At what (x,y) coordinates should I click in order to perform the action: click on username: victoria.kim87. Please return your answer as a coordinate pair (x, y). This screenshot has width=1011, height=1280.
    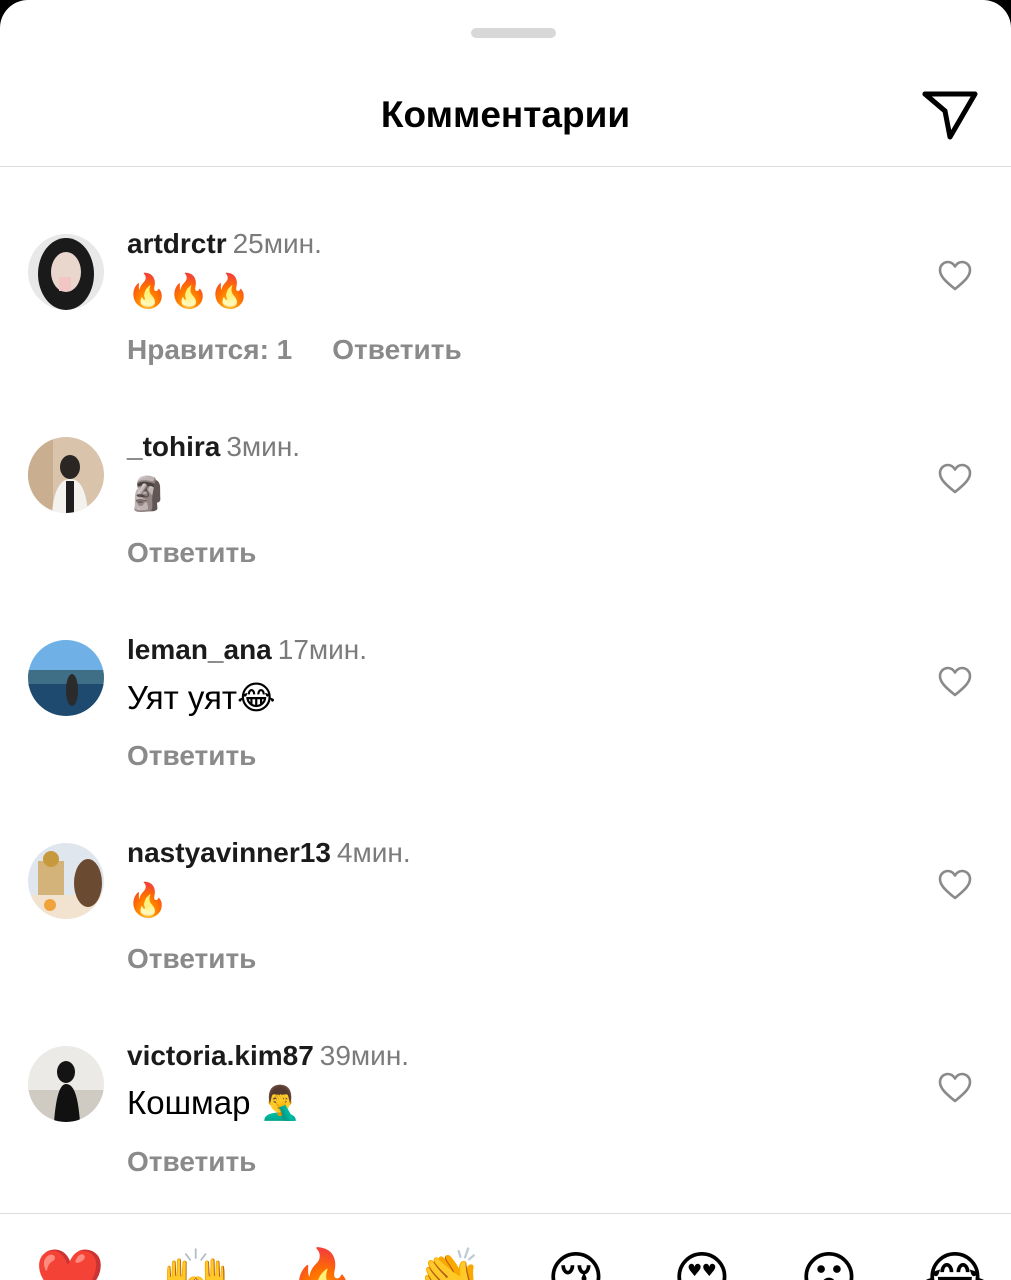
    Looking at the image, I should click on (220, 1055).